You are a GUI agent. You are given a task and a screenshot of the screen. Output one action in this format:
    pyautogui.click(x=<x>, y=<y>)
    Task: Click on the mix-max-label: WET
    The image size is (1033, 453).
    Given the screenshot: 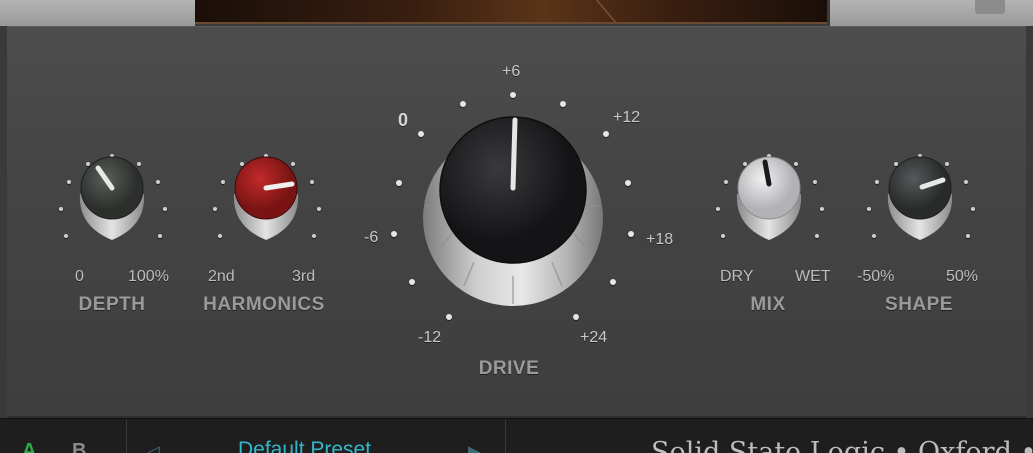 What is the action you would take?
    pyautogui.click(x=813, y=276)
    